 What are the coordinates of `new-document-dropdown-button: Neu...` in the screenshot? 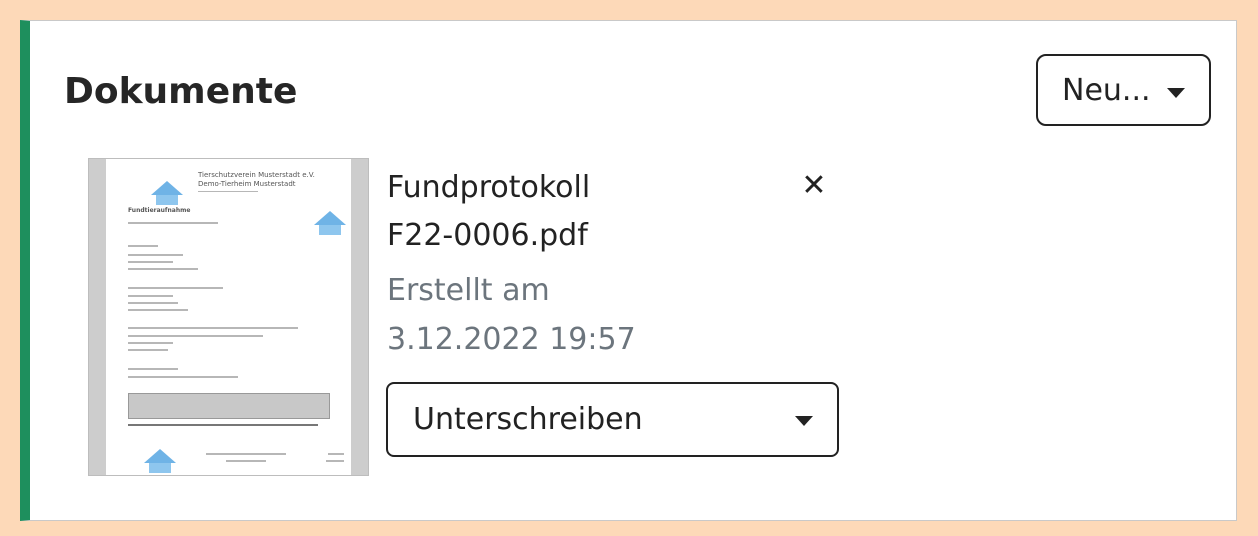 It's located at (1123, 90).